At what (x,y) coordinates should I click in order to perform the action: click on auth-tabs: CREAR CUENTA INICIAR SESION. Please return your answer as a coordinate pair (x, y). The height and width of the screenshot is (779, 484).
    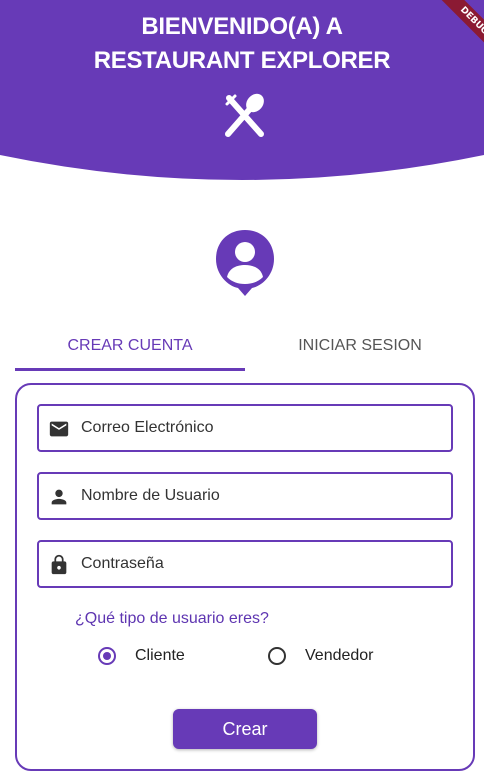
    Looking at the image, I should click on (245, 350).